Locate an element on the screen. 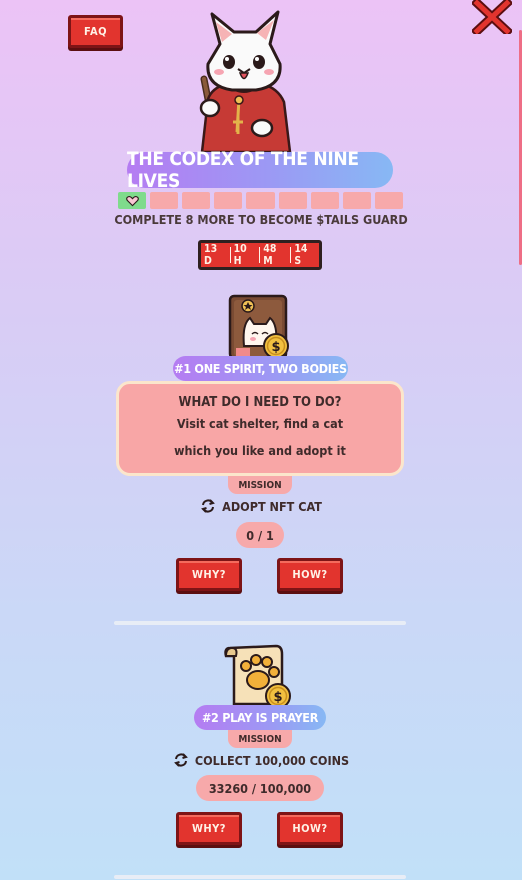 The width and height of the screenshot is (522, 880). progress-bar is located at coordinates (260, 200).